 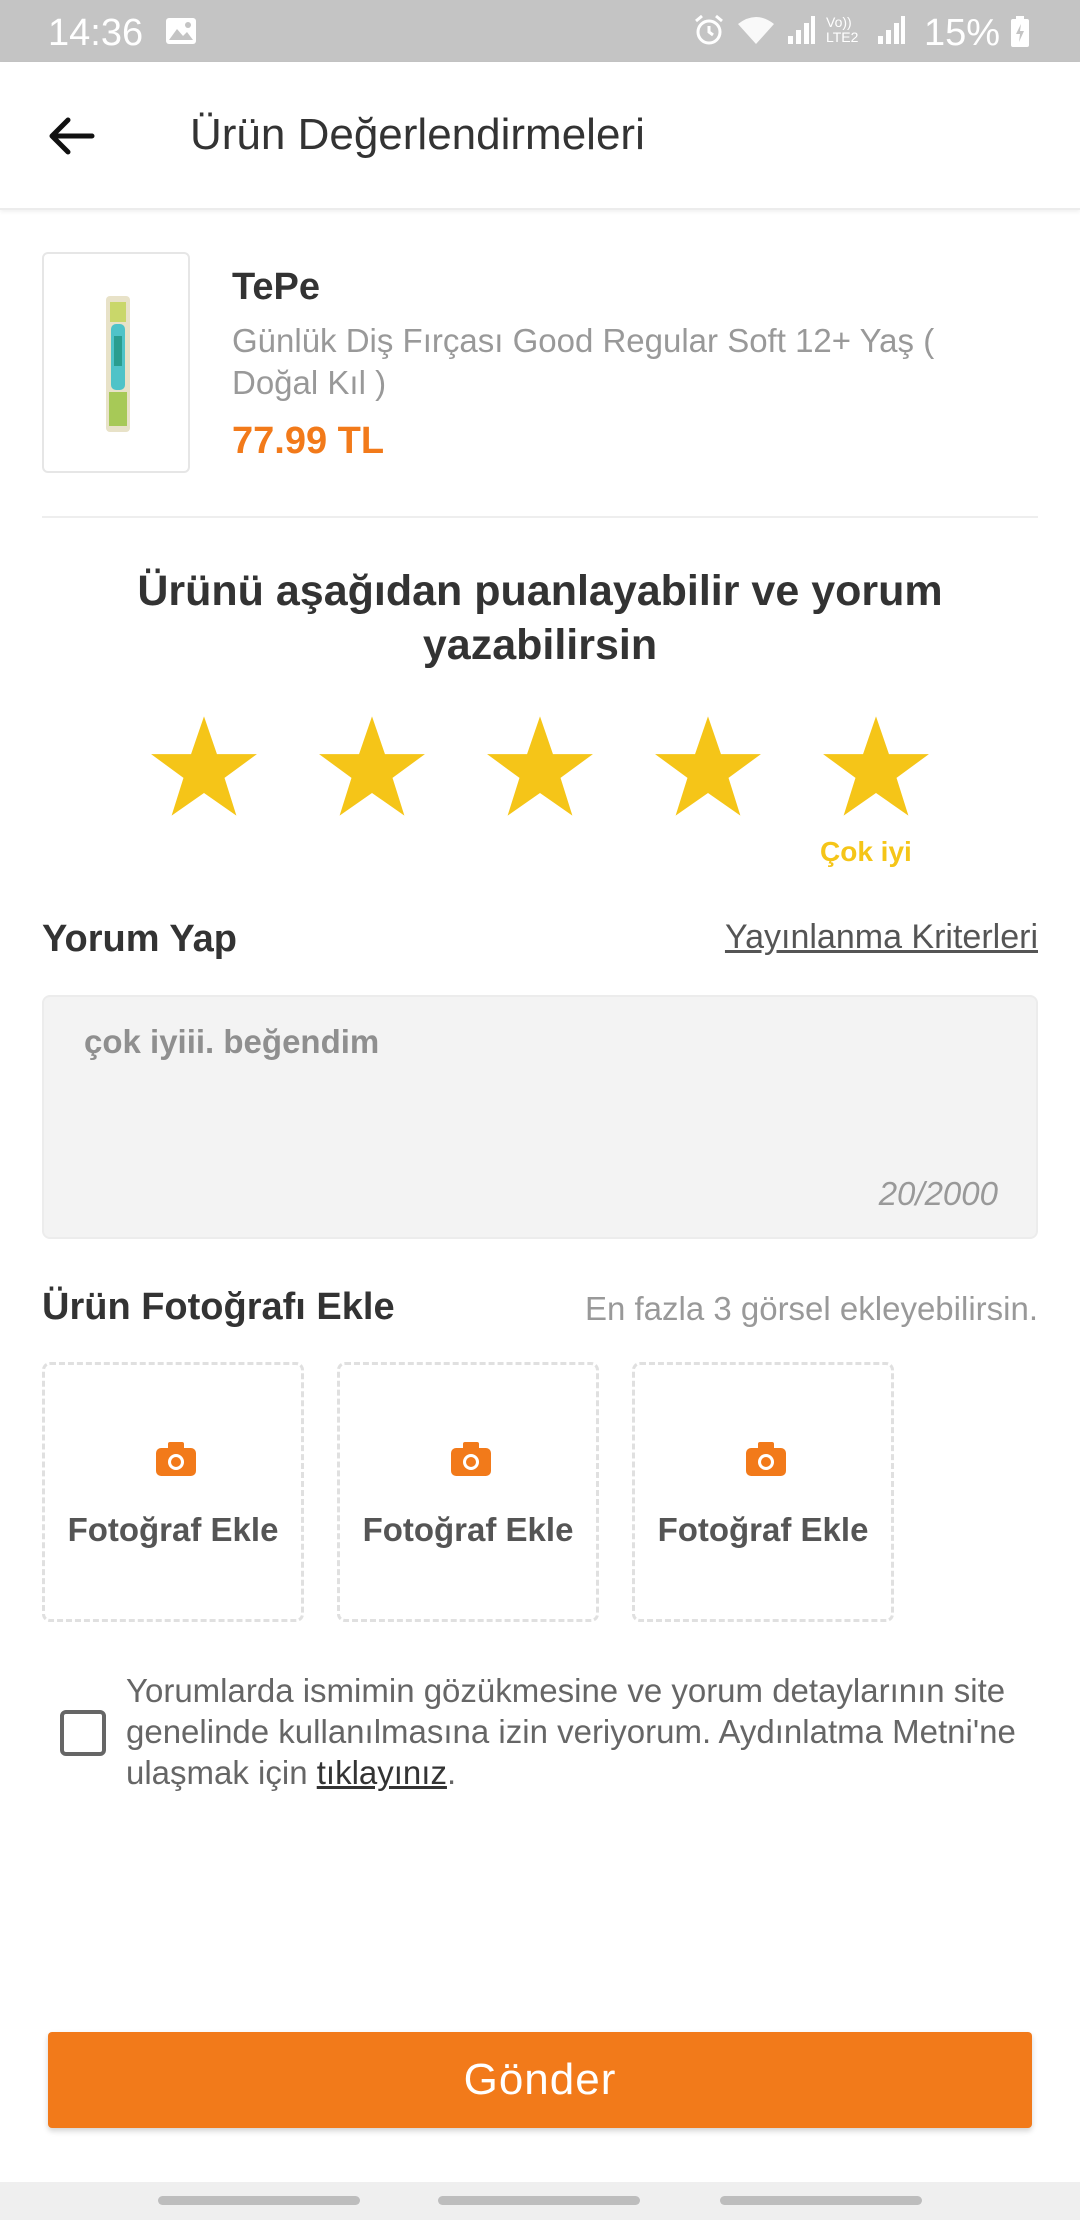 I want to click on photo-heading: Ürün Fotoğrafı Ekle, so click(x=218, y=1307).